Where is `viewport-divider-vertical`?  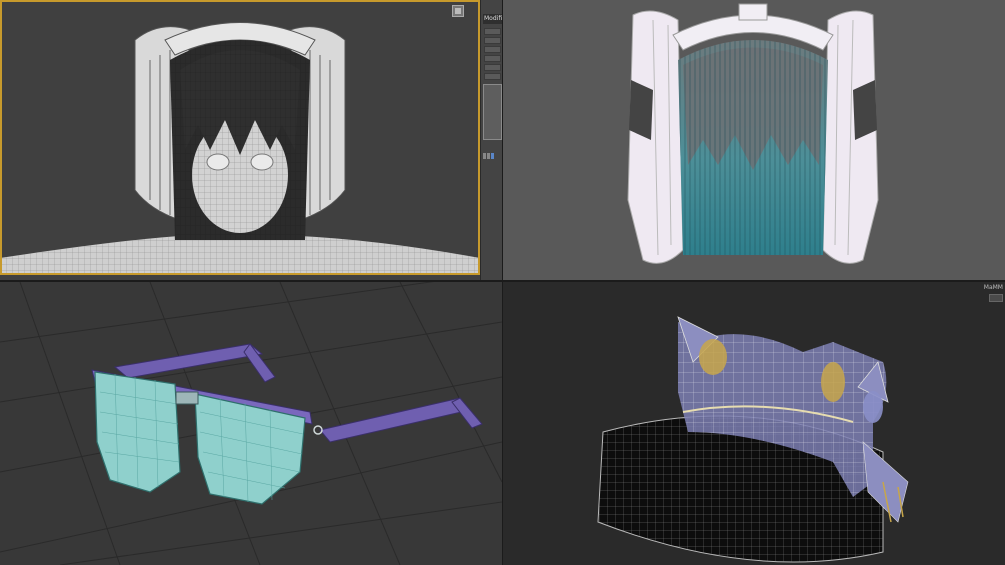
viewport-divider-vertical is located at coordinates (502, 282).